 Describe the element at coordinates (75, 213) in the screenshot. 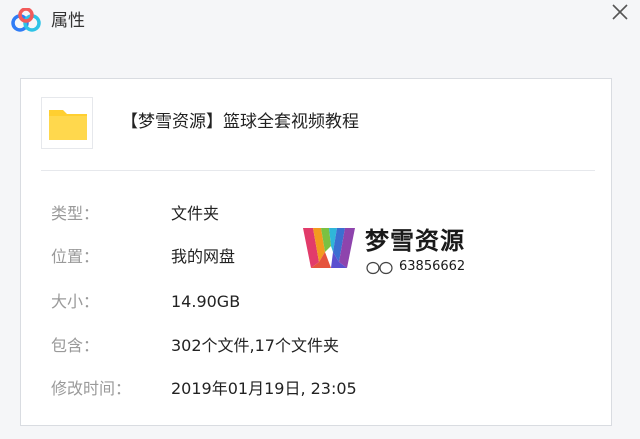

I see `property-label: 类型：` at that location.